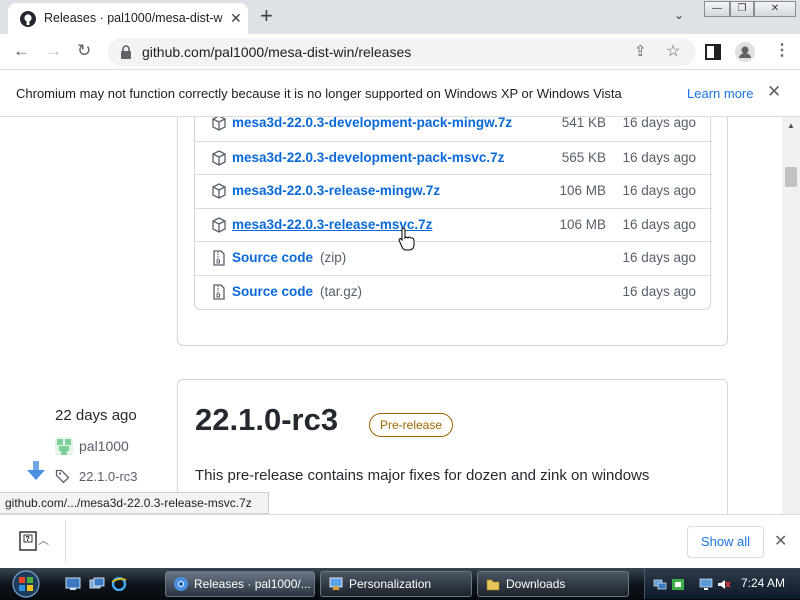 The width and height of the screenshot is (800, 600). What do you see at coordinates (536, 584) in the screenshot?
I see `taskbar-item-label: Downloads` at bounding box center [536, 584].